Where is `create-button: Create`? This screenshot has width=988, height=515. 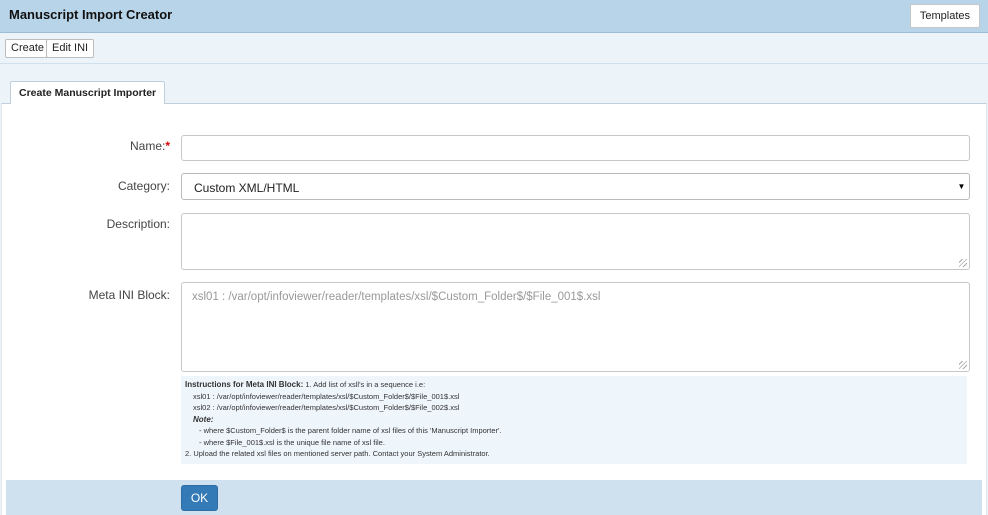
create-button: Create is located at coordinates (28, 48).